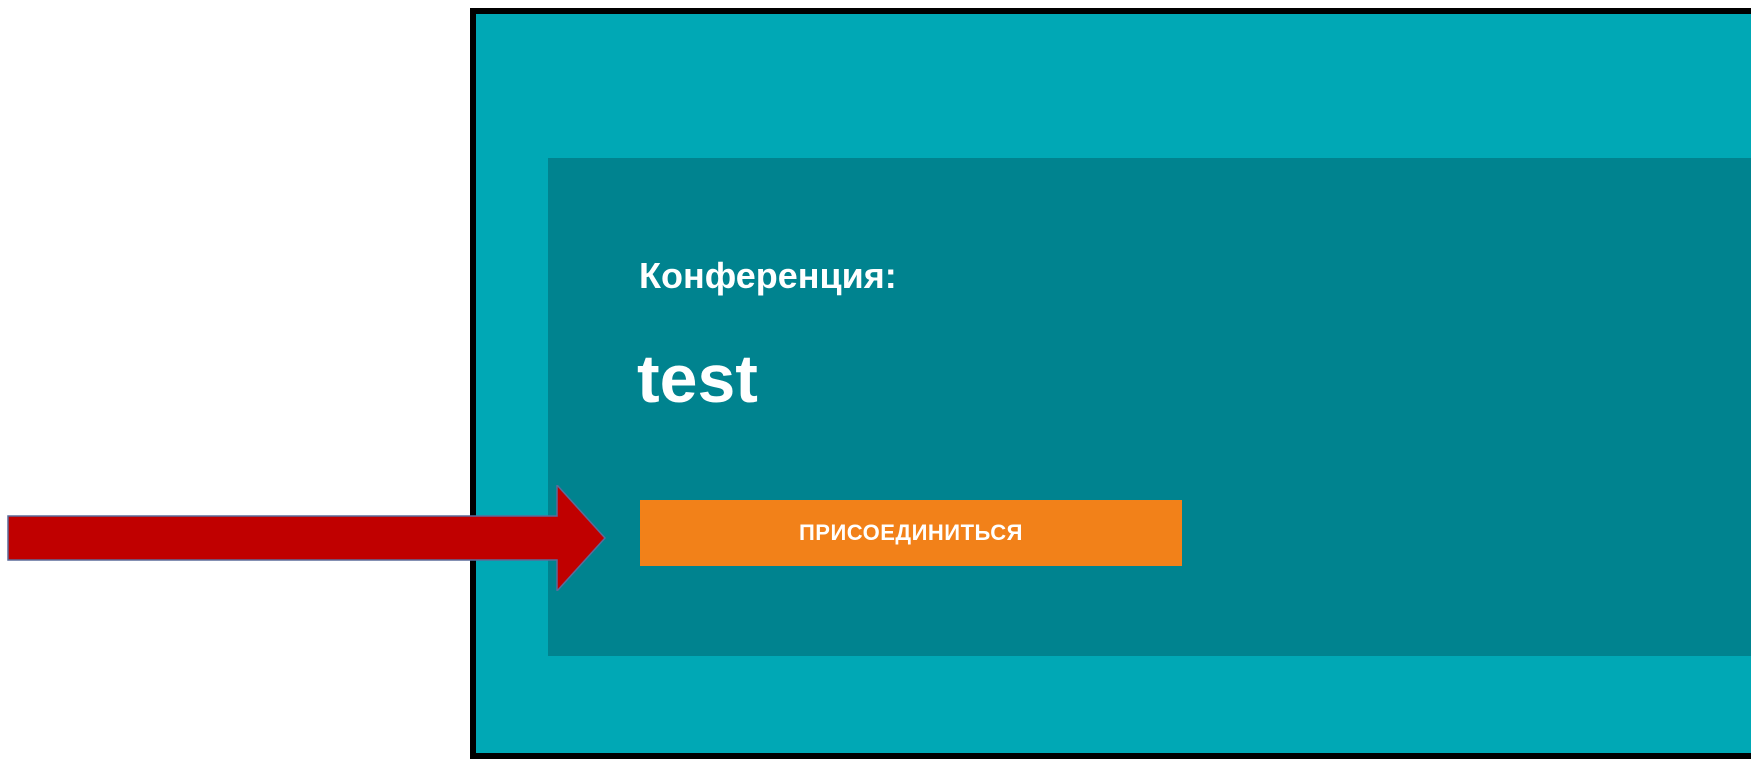 Image resolution: width=1751 pixels, height=767 pixels. What do you see at coordinates (911, 533) in the screenshot?
I see `join-button: ПРИСОЕДИНИТЬСЯ` at bounding box center [911, 533].